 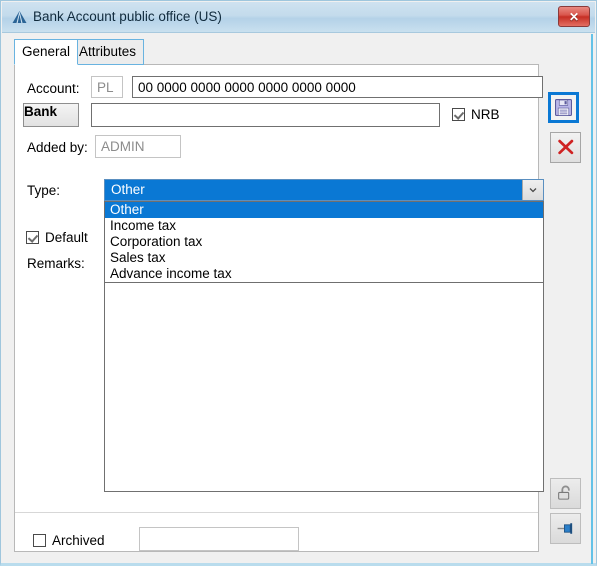 I want to click on close-button: ✕, so click(x=574, y=16).